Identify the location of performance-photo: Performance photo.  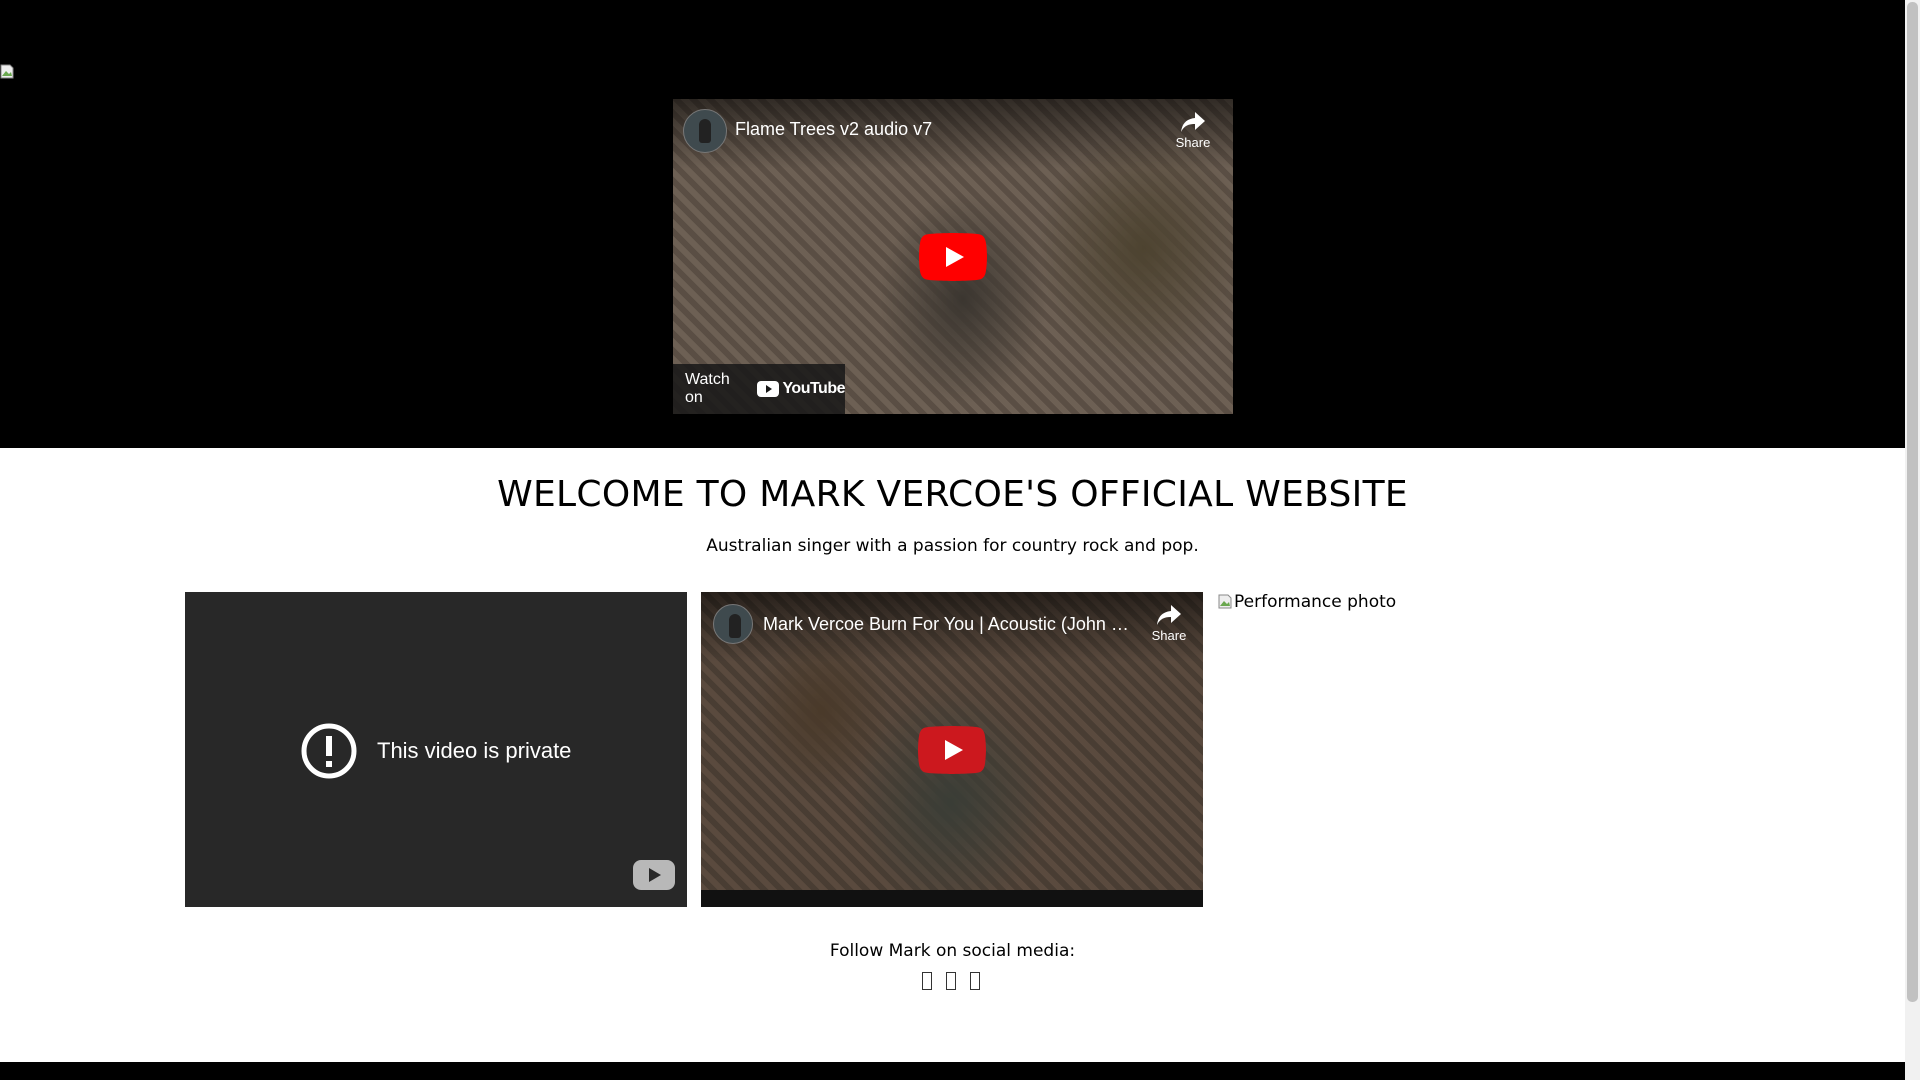
(1307, 602).